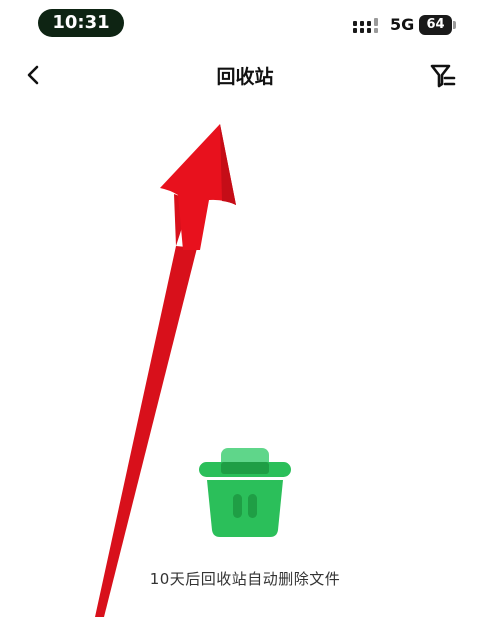 The image size is (490, 617). I want to click on page-title: 回收站, so click(245, 77).